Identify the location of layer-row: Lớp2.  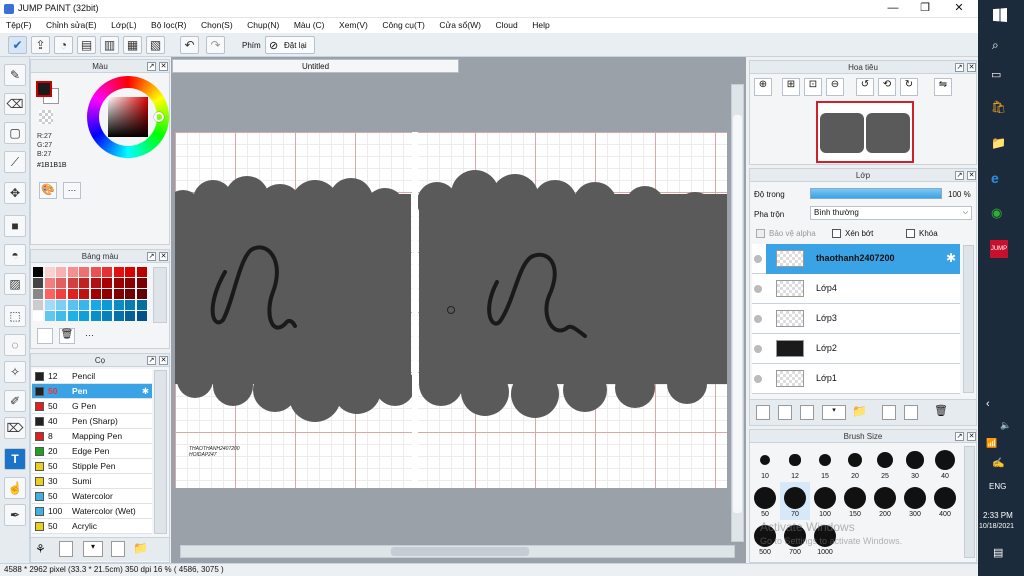
(856, 349).